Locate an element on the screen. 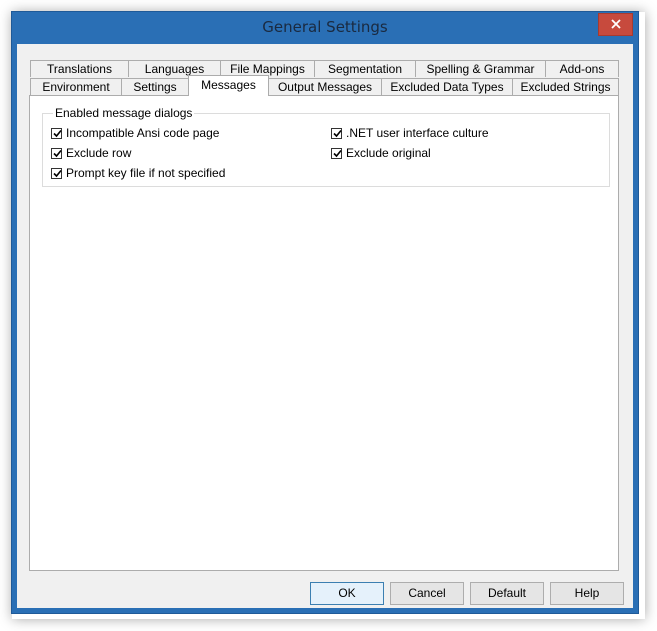 The width and height of the screenshot is (657, 631). tab-excluded-strings: Excluded Strings is located at coordinates (565, 86).